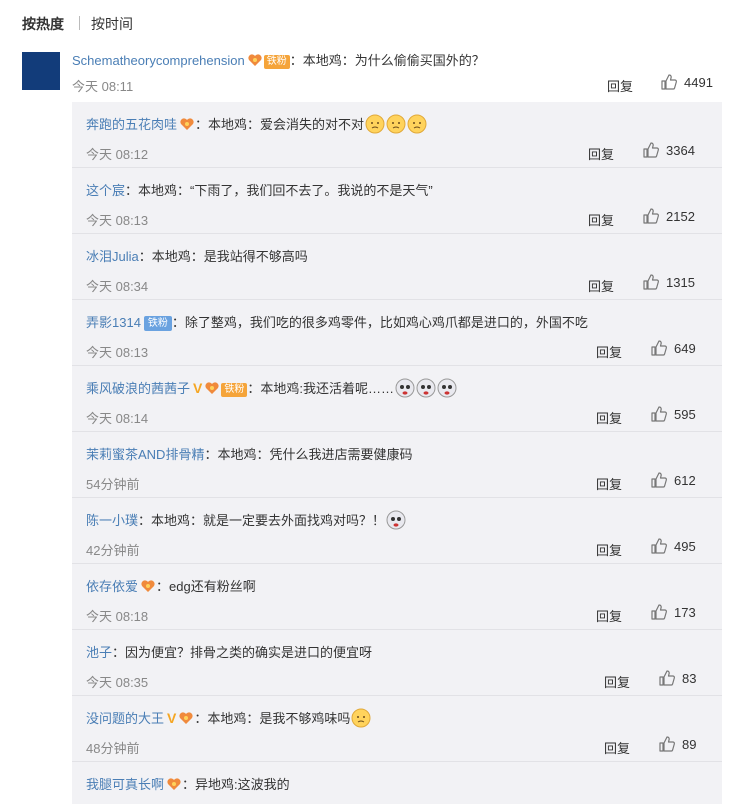 The width and height of the screenshot is (734, 804). I want to click on reply-item: 冰泪Julia：本地鸡：是我站得不够高吗 今天 08:34 回复 1315, so click(397, 267).